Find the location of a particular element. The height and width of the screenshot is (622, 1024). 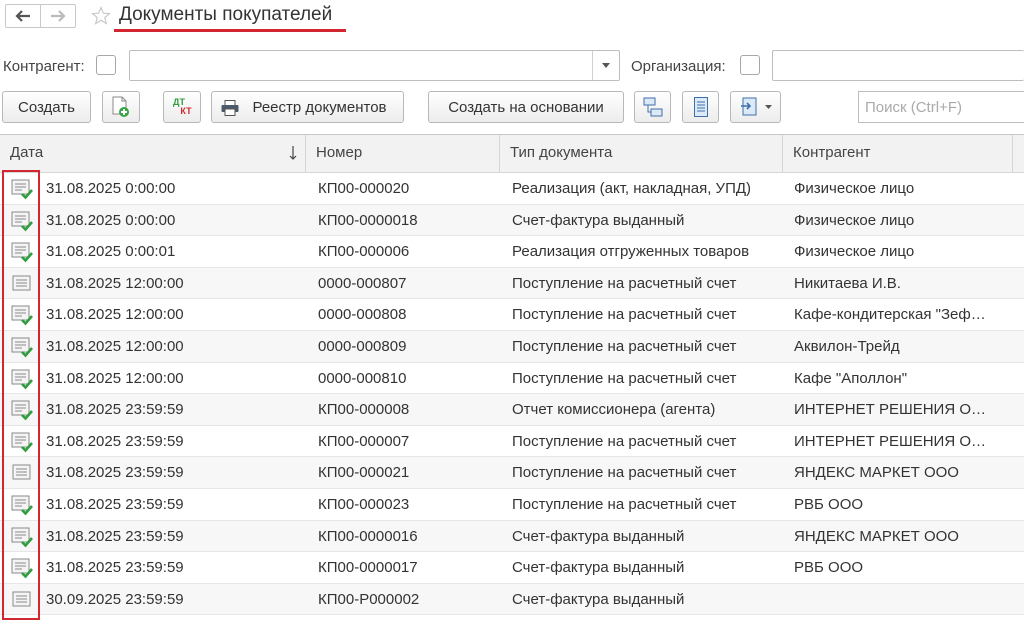

new-document-icon is located at coordinates (120, 106).